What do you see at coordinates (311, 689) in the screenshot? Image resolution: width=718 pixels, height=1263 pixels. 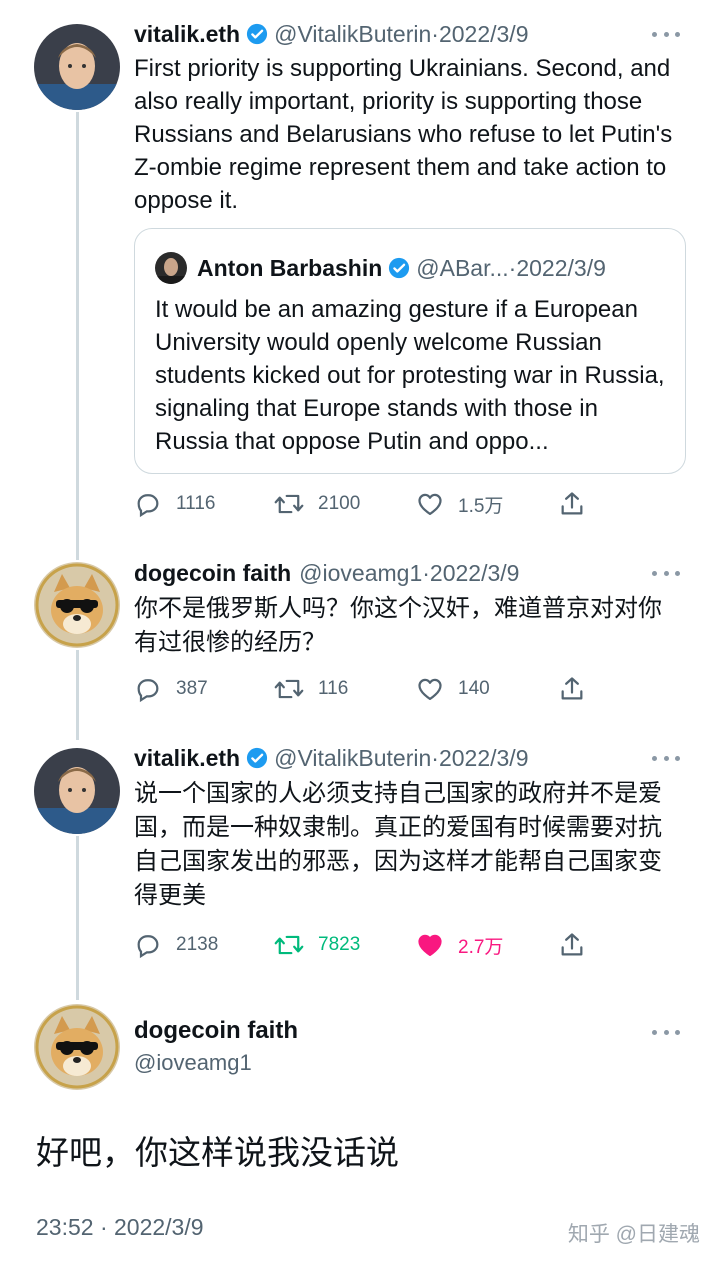 I see `retweet-button: 116` at bounding box center [311, 689].